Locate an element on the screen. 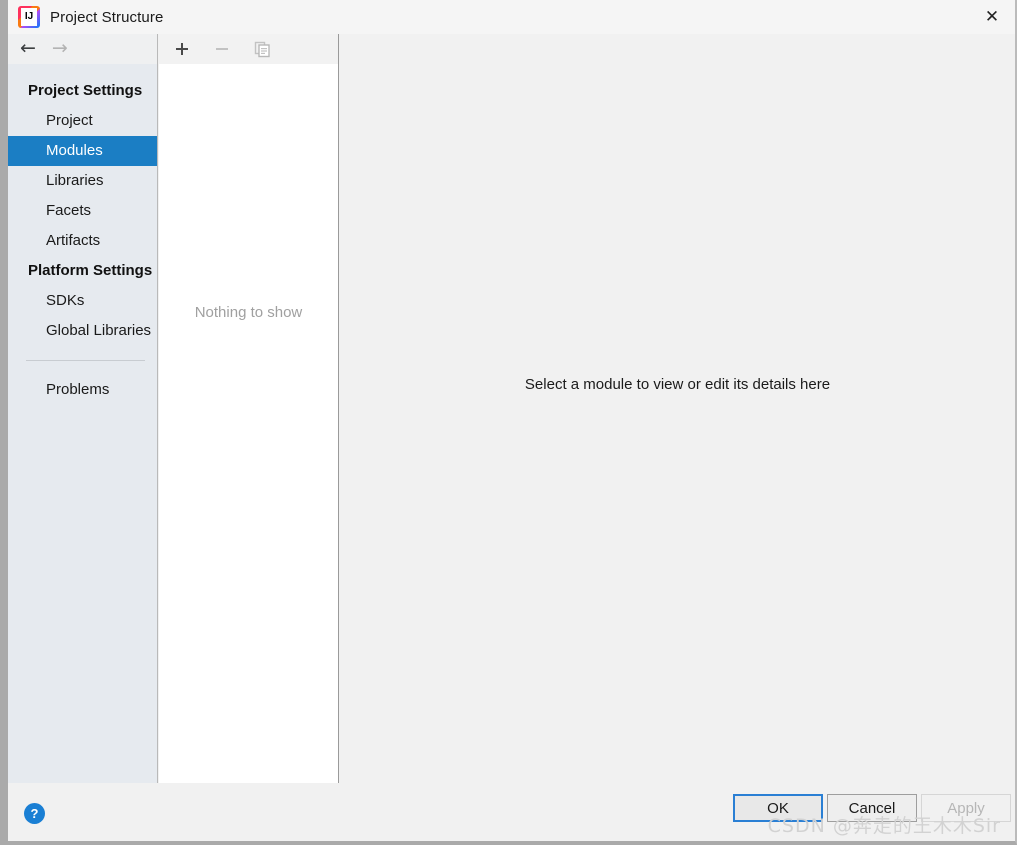  apply-button: Apply is located at coordinates (966, 808).